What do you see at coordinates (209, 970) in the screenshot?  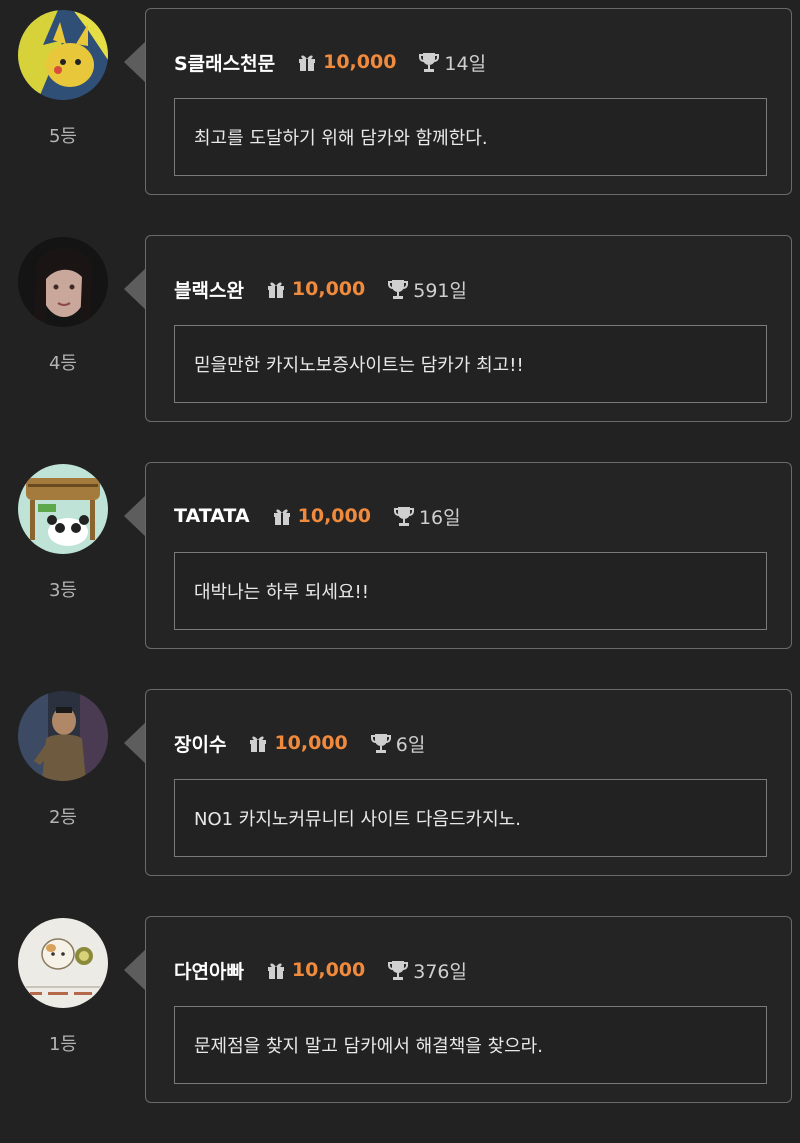 I see `username: 다연아빠` at bounding box center [209, 970].